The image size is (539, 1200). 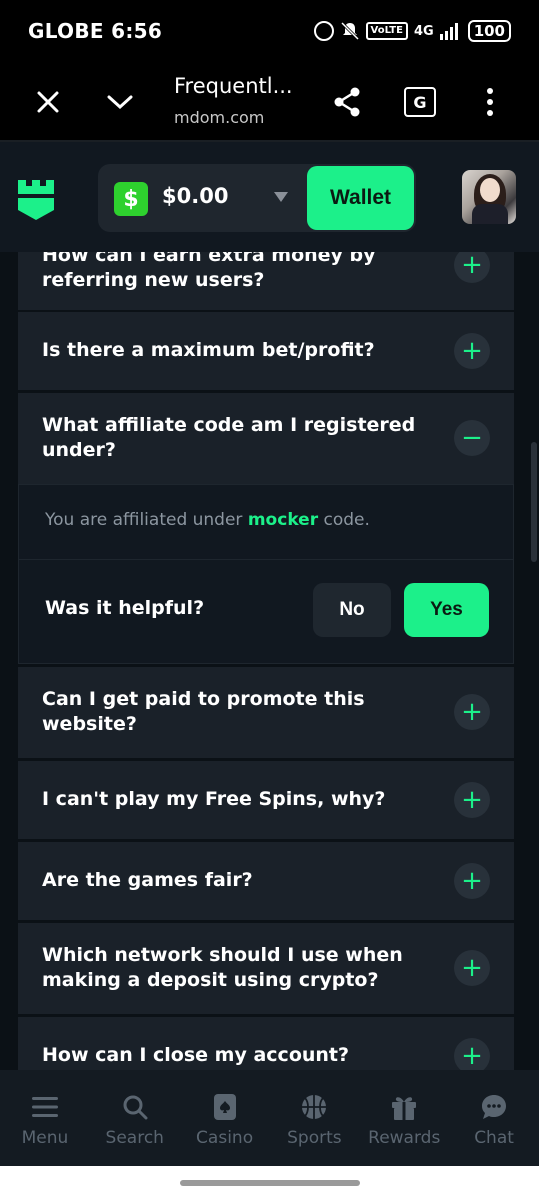 What do you see at coordinates (125, 608) in the screenshot?
I see `helpful-label: Was it helpful?` at bounding box center [125, 608].